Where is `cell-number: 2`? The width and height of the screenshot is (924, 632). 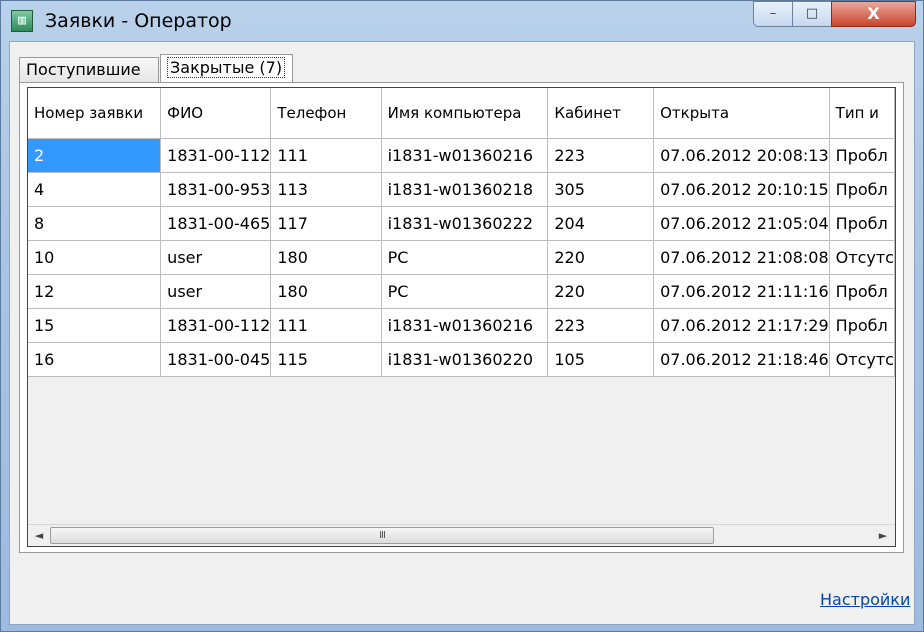
cell-number: 2 is located at coordinates (95, 155).